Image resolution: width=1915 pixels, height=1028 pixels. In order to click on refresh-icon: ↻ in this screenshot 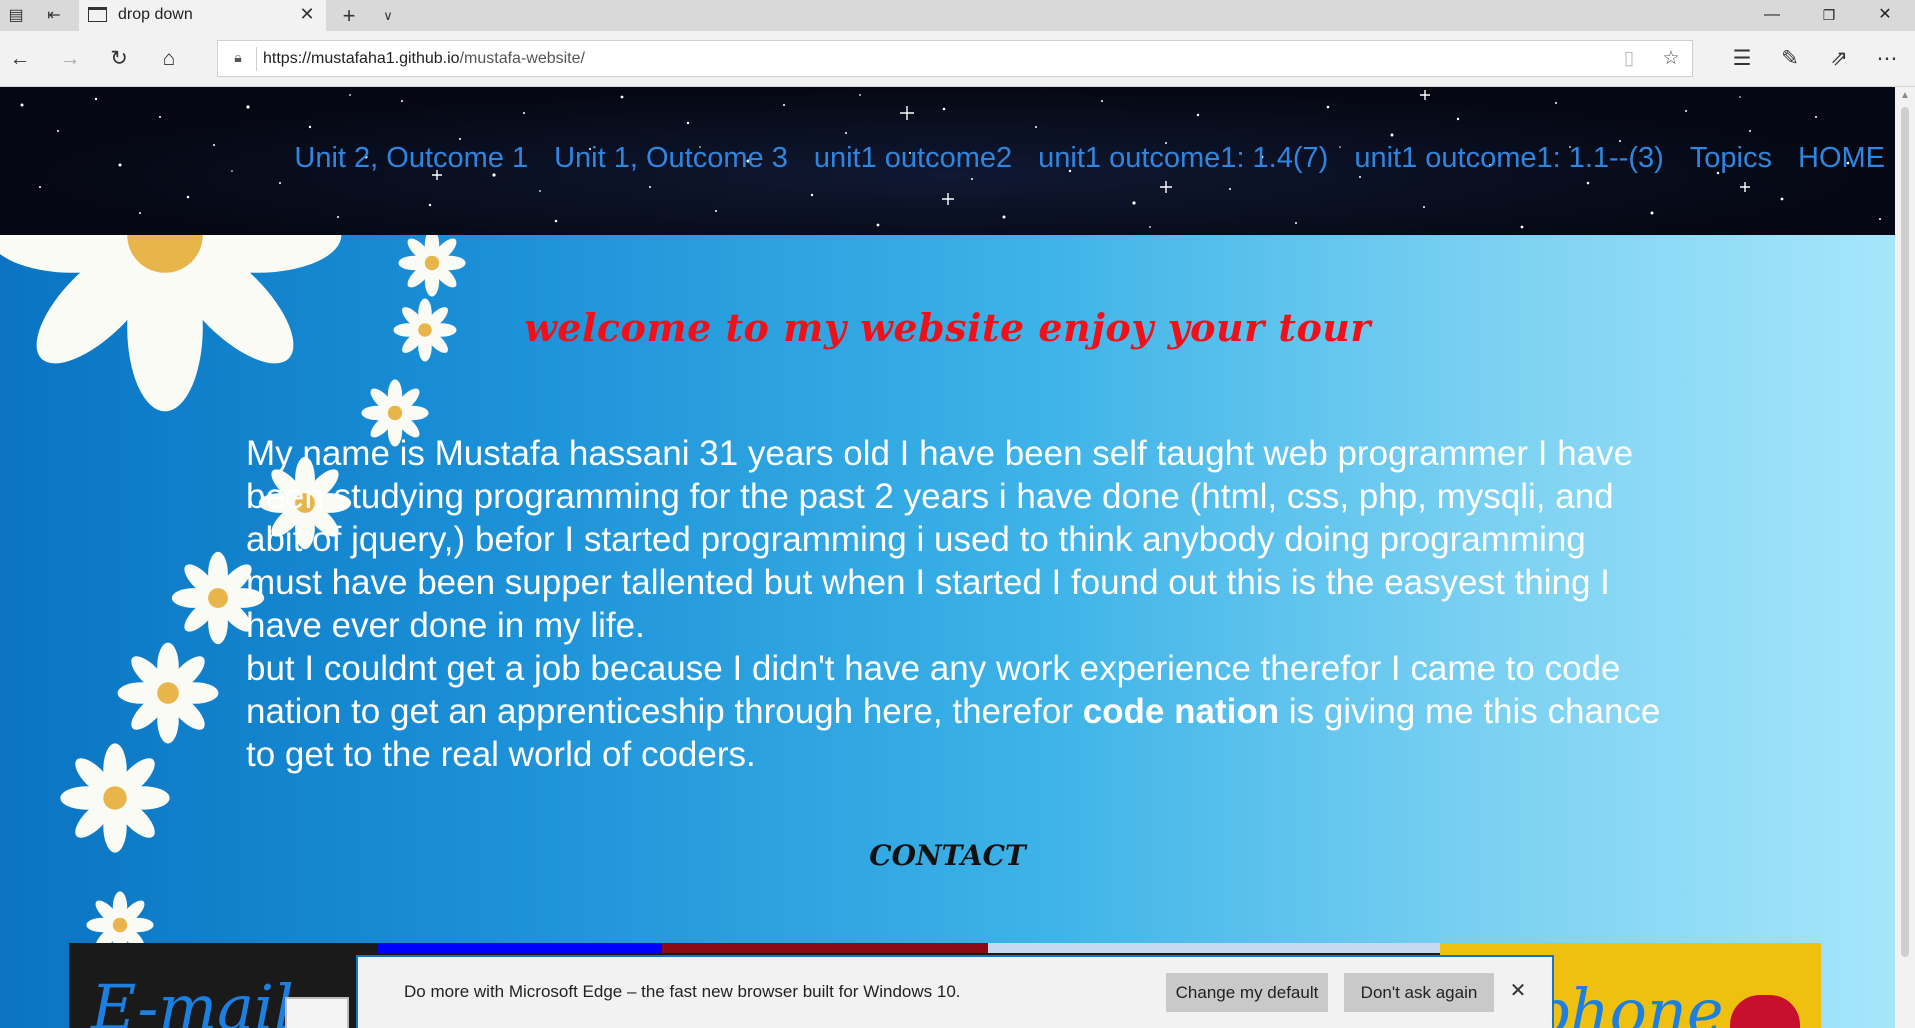, I will do `click(119, 59)`.